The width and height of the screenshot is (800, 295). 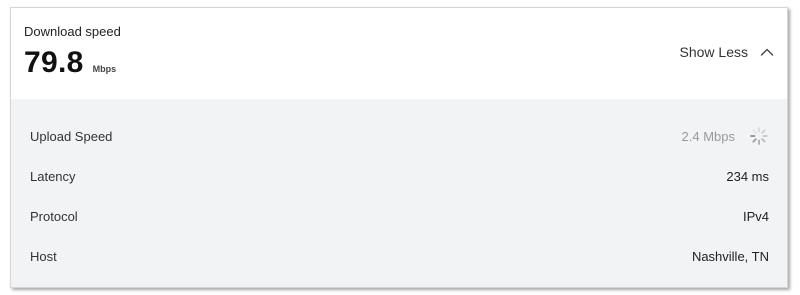 I want to click on chevron-up-icon, so click(x=767, y=52).